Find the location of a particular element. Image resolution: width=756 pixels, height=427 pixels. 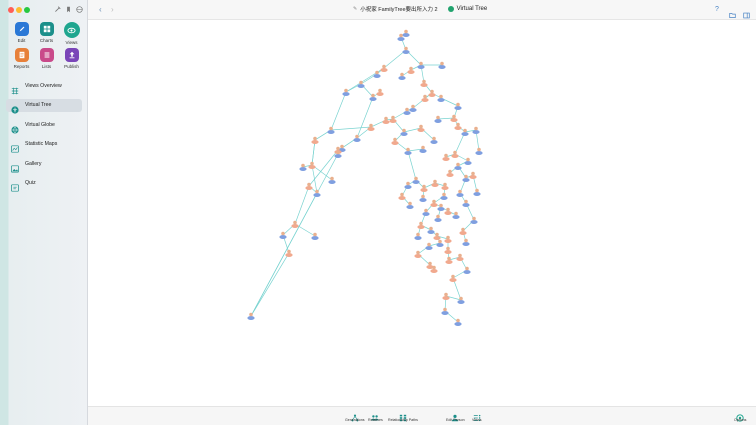

edit-person-button: Edit Person is located at coordinates (455, 415).